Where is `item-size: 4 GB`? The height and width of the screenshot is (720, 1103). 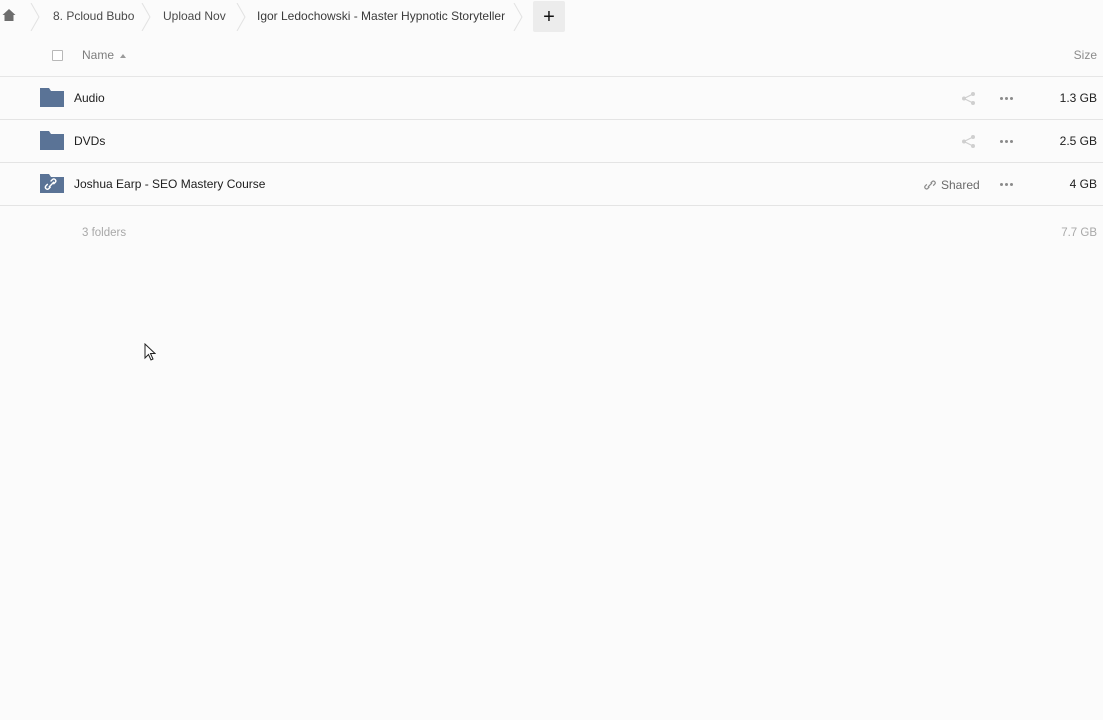 item-size: 4 GB is located at coordinates (1083, 184).